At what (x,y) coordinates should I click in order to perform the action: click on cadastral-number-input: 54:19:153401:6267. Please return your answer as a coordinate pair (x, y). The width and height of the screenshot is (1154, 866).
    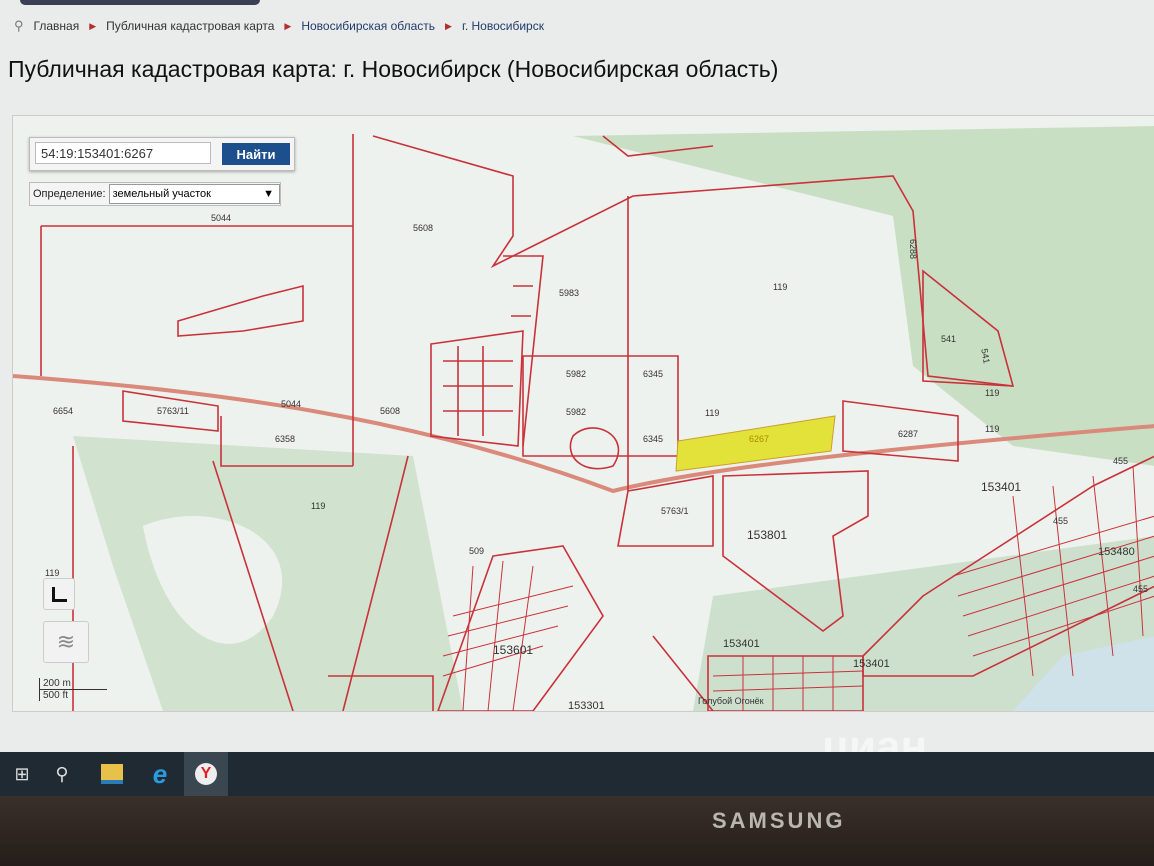
    Looking at the image, I should click on (123, 153).